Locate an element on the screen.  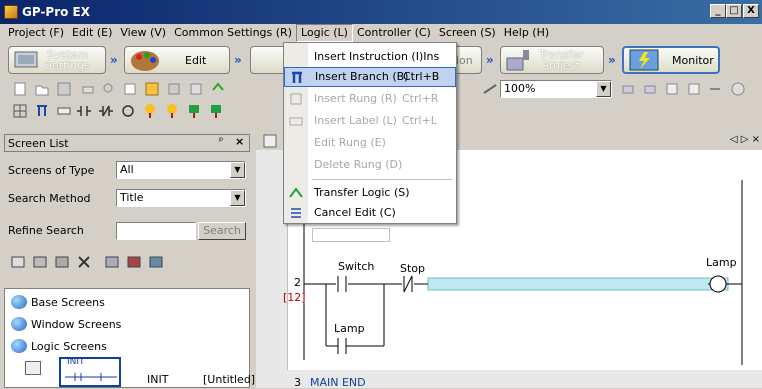
refine-search-row: Refine Search is located at coordinates (46, 230).